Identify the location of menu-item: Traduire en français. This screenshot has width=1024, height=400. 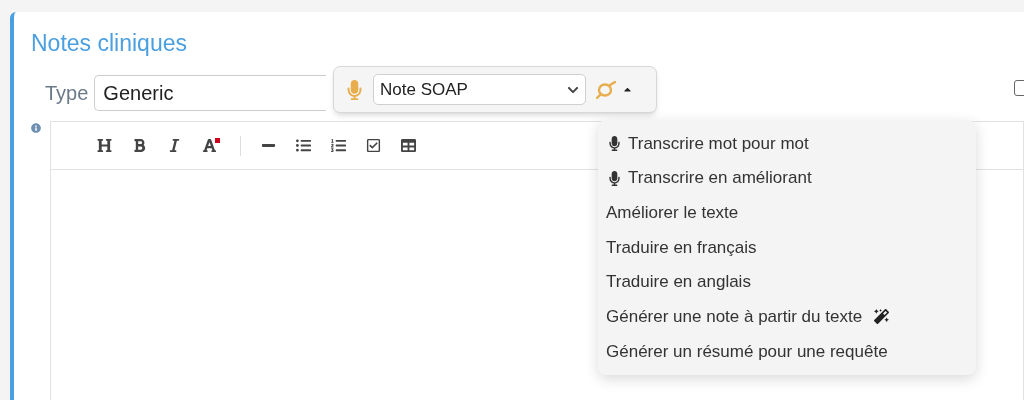
(791, 247).